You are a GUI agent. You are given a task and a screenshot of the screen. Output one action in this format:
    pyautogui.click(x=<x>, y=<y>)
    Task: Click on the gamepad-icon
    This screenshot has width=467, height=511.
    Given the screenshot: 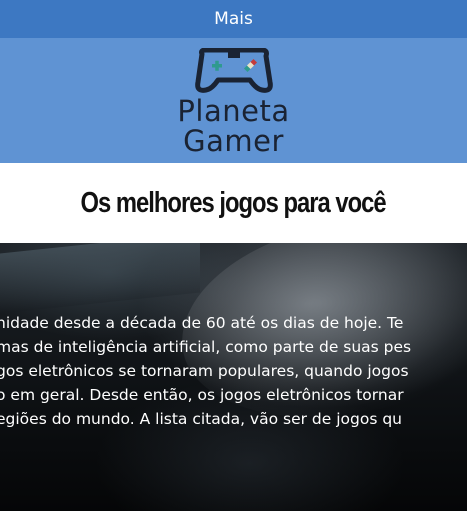 What is the action you would take?
    pyautogui.click(x=233, y=70)
    